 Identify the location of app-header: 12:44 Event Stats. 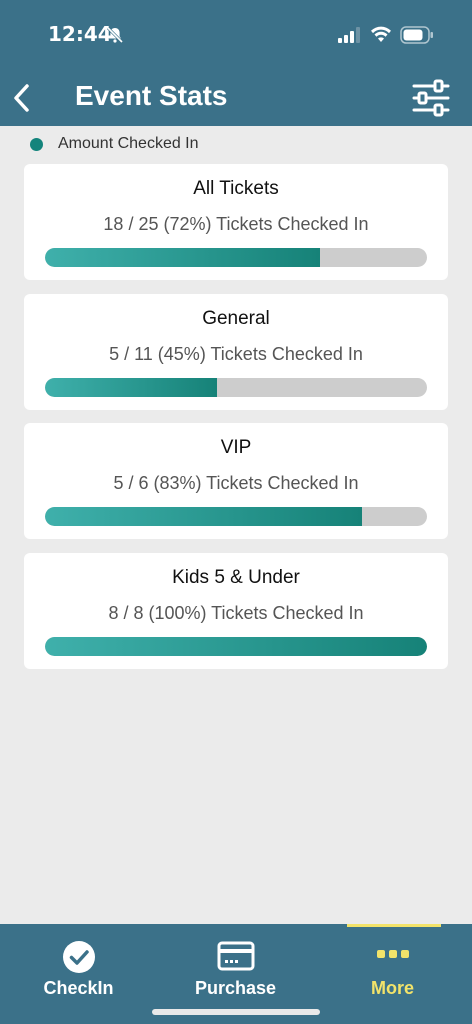
(236, 63).